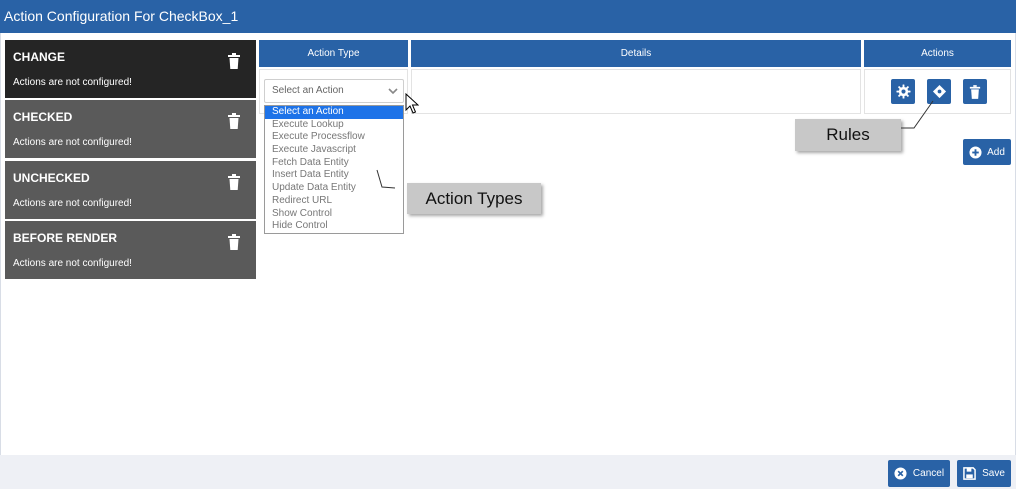 Image resolution: width=1016 pixels, height=489 pixels. Describe the element at coordinates (334, 137) in the screenshot. I see `option-execute-processflow: Execute Processflow` at that location.